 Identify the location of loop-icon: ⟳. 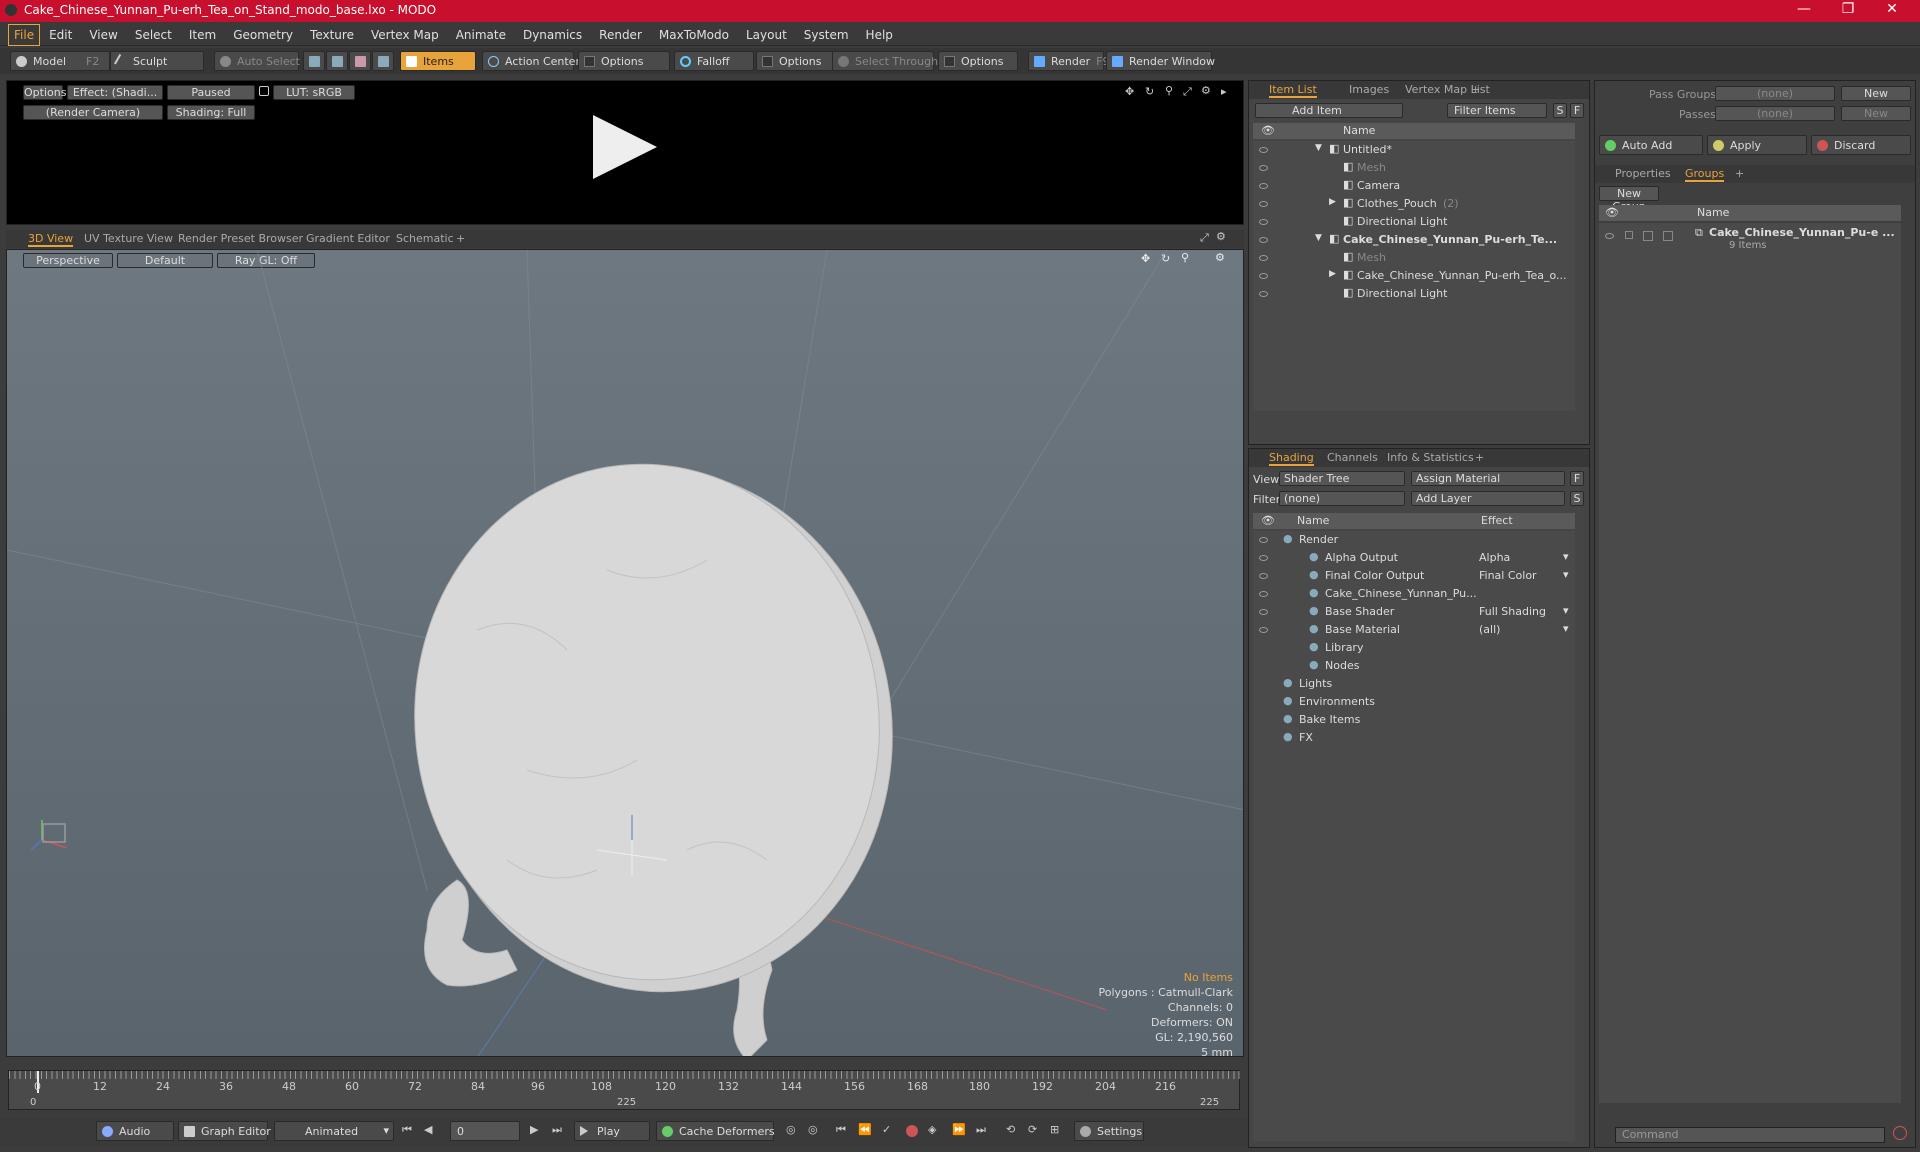
(1032, 1129).